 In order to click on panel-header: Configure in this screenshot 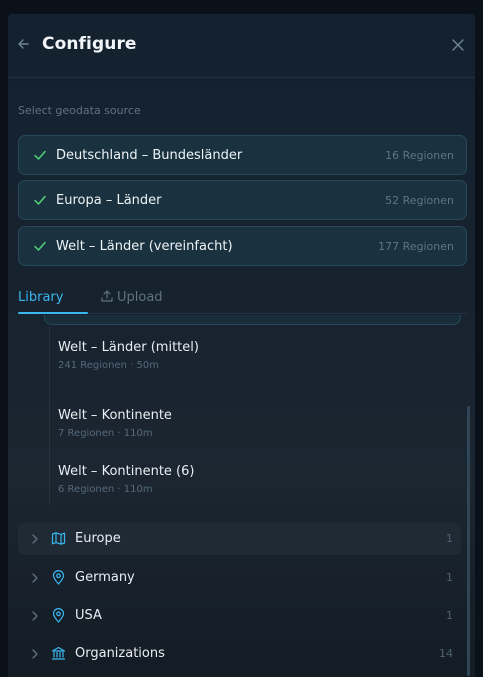, I will do `click(241, 46)`.